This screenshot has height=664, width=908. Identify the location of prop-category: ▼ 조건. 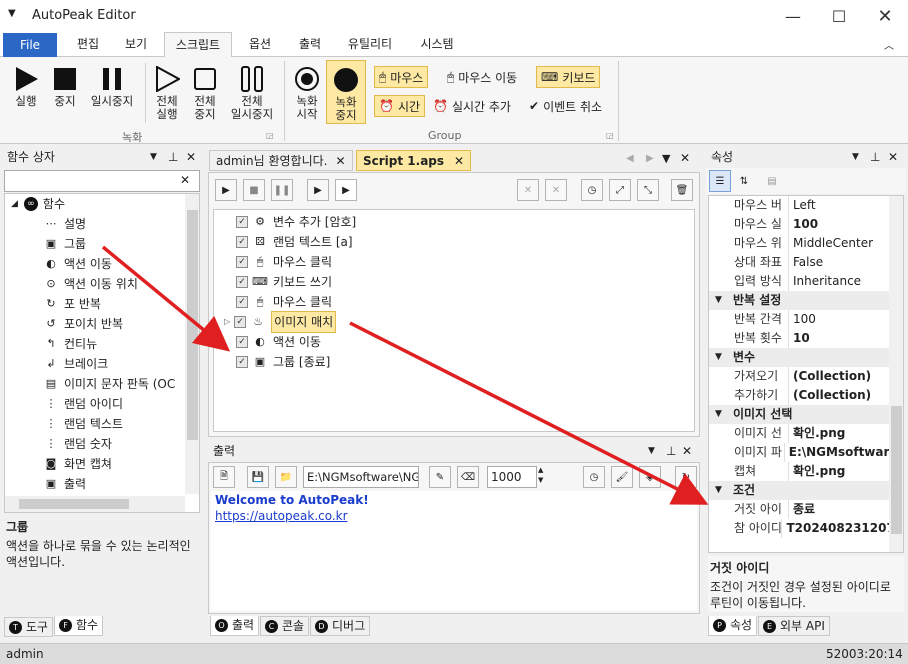
(799, 490).